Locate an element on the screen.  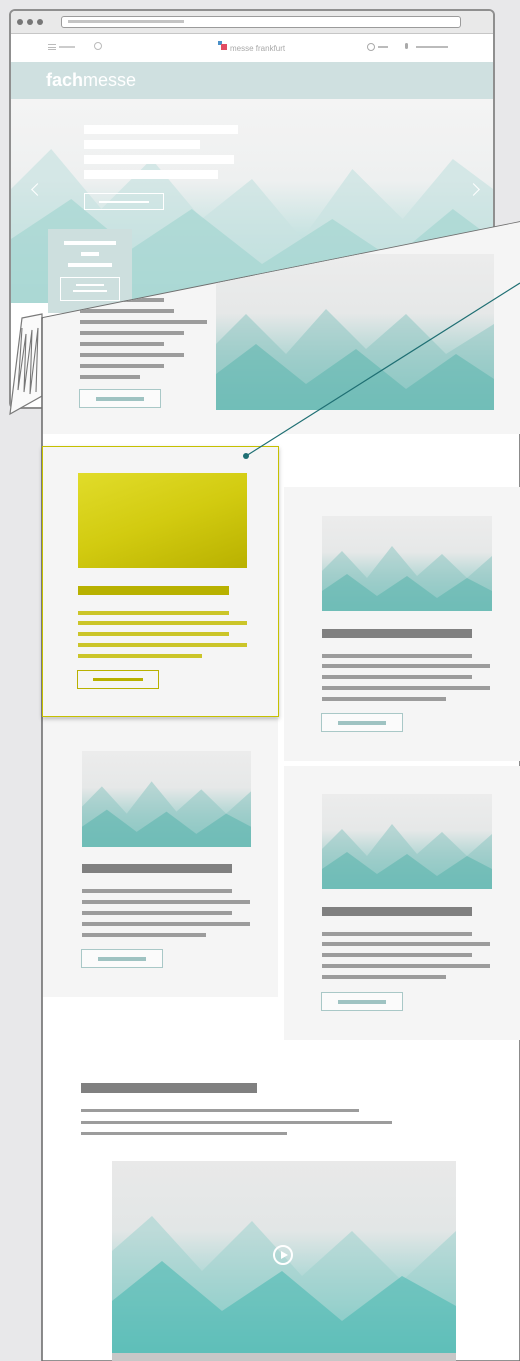
video-progress-bar is located at coordinates (284, 1357).